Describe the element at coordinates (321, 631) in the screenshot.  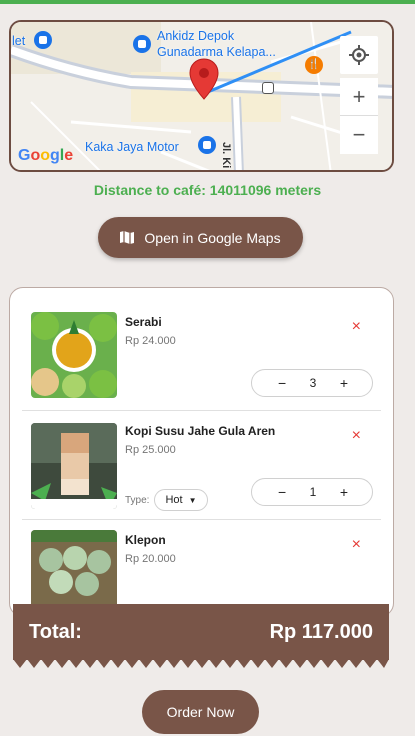
I see `total-value: Rp 117.000` at that location.